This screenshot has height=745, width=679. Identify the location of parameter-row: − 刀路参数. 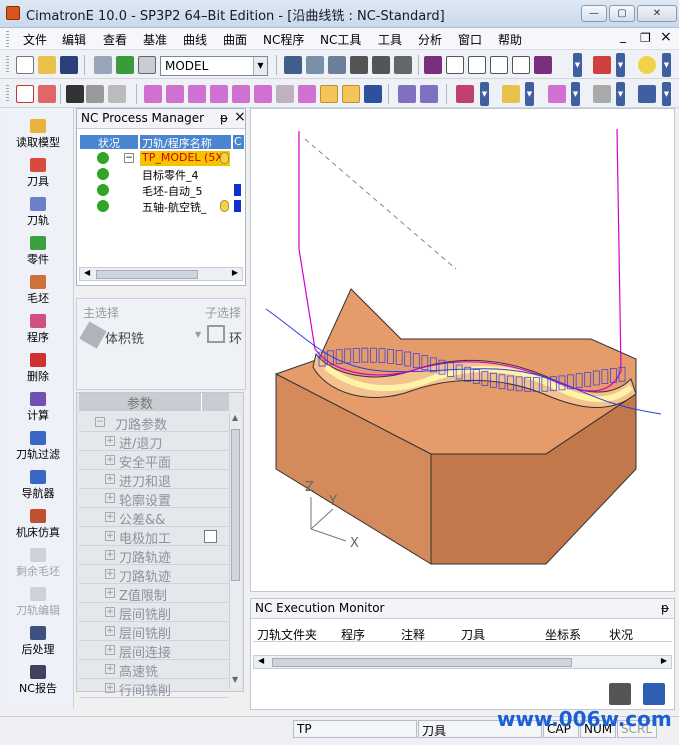
(154, 423).